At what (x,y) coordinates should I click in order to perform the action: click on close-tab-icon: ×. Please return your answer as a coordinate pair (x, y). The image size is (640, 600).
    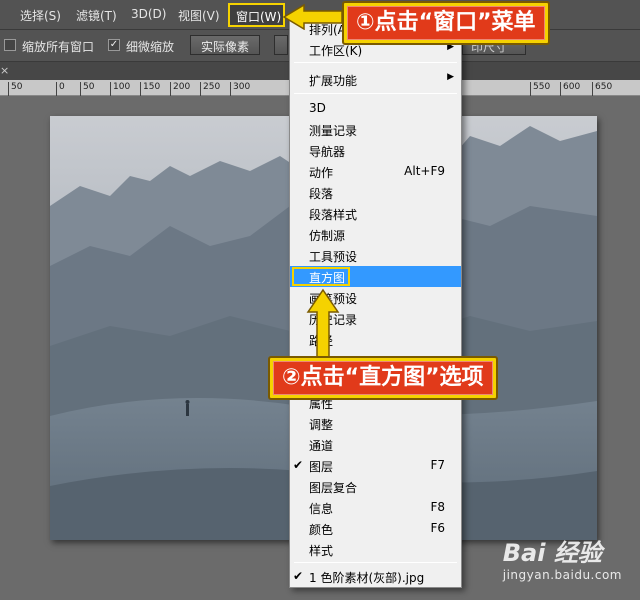
    Looking at the image, I should click on (4, 70).